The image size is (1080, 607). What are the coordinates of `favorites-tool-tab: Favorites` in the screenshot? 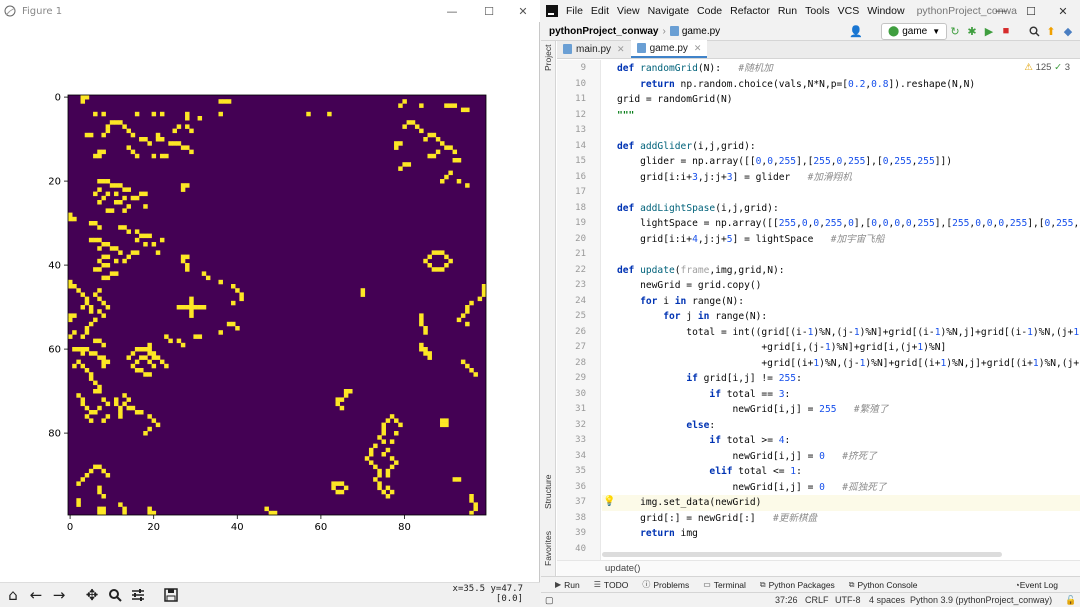 It's located at (548, 548).